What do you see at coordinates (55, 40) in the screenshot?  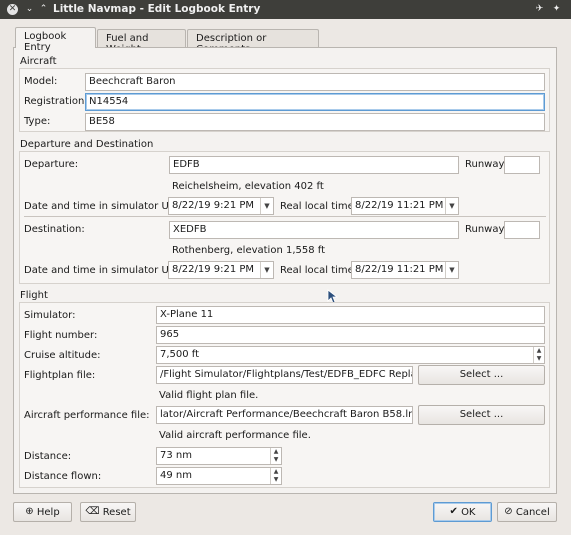 I see `tab-logbook-entry-active: Logbook Entry` at bounding box center [55, 40].